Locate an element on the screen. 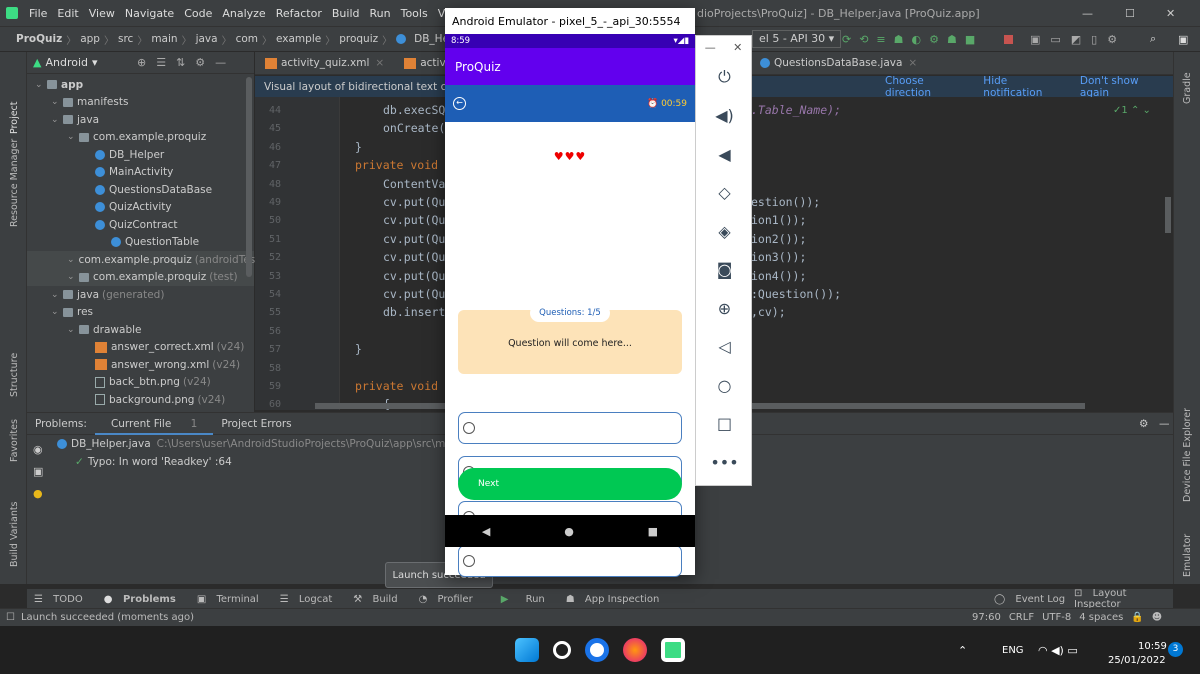 The width and height of the screenshot is (1200, 674). power-icon: ⏻ is located at coordinates (724, 77).